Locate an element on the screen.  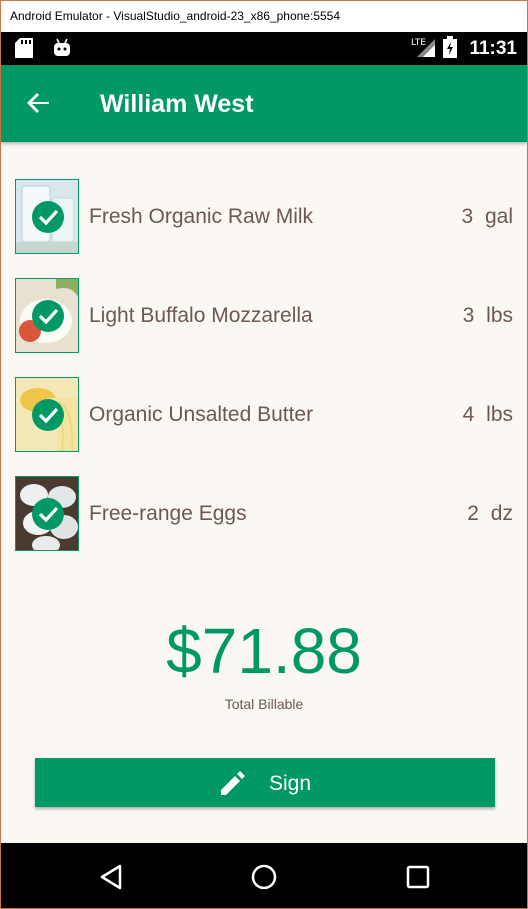
network-type-label: LTE is located at coordinates (418, 43).